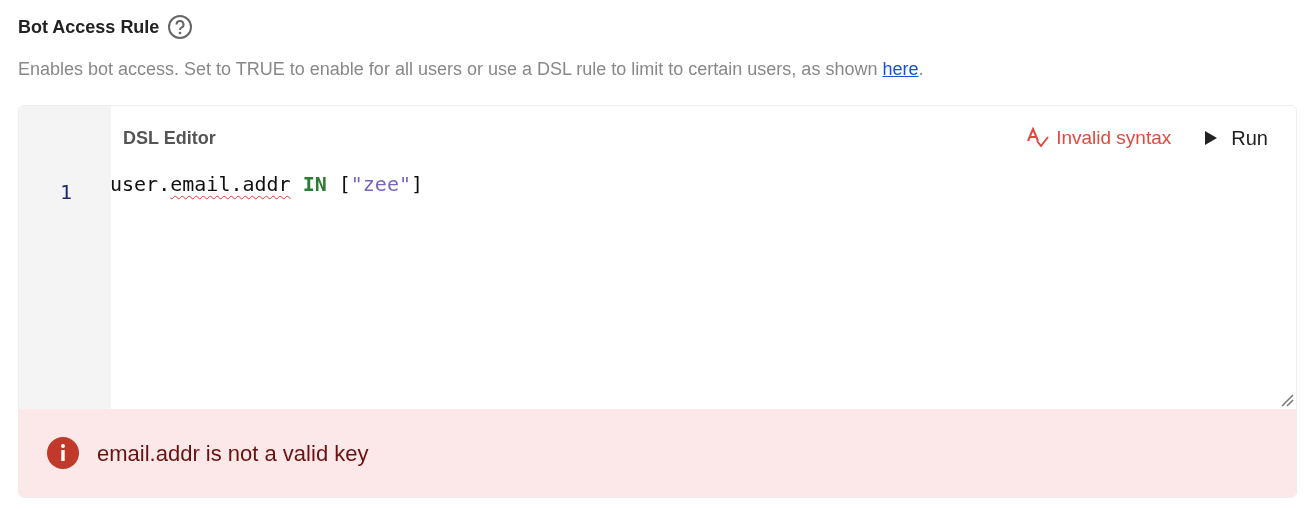 This screenshot has width=1314, height=510. I want to click on editor-title: DSL Editor, so click(169, 138).